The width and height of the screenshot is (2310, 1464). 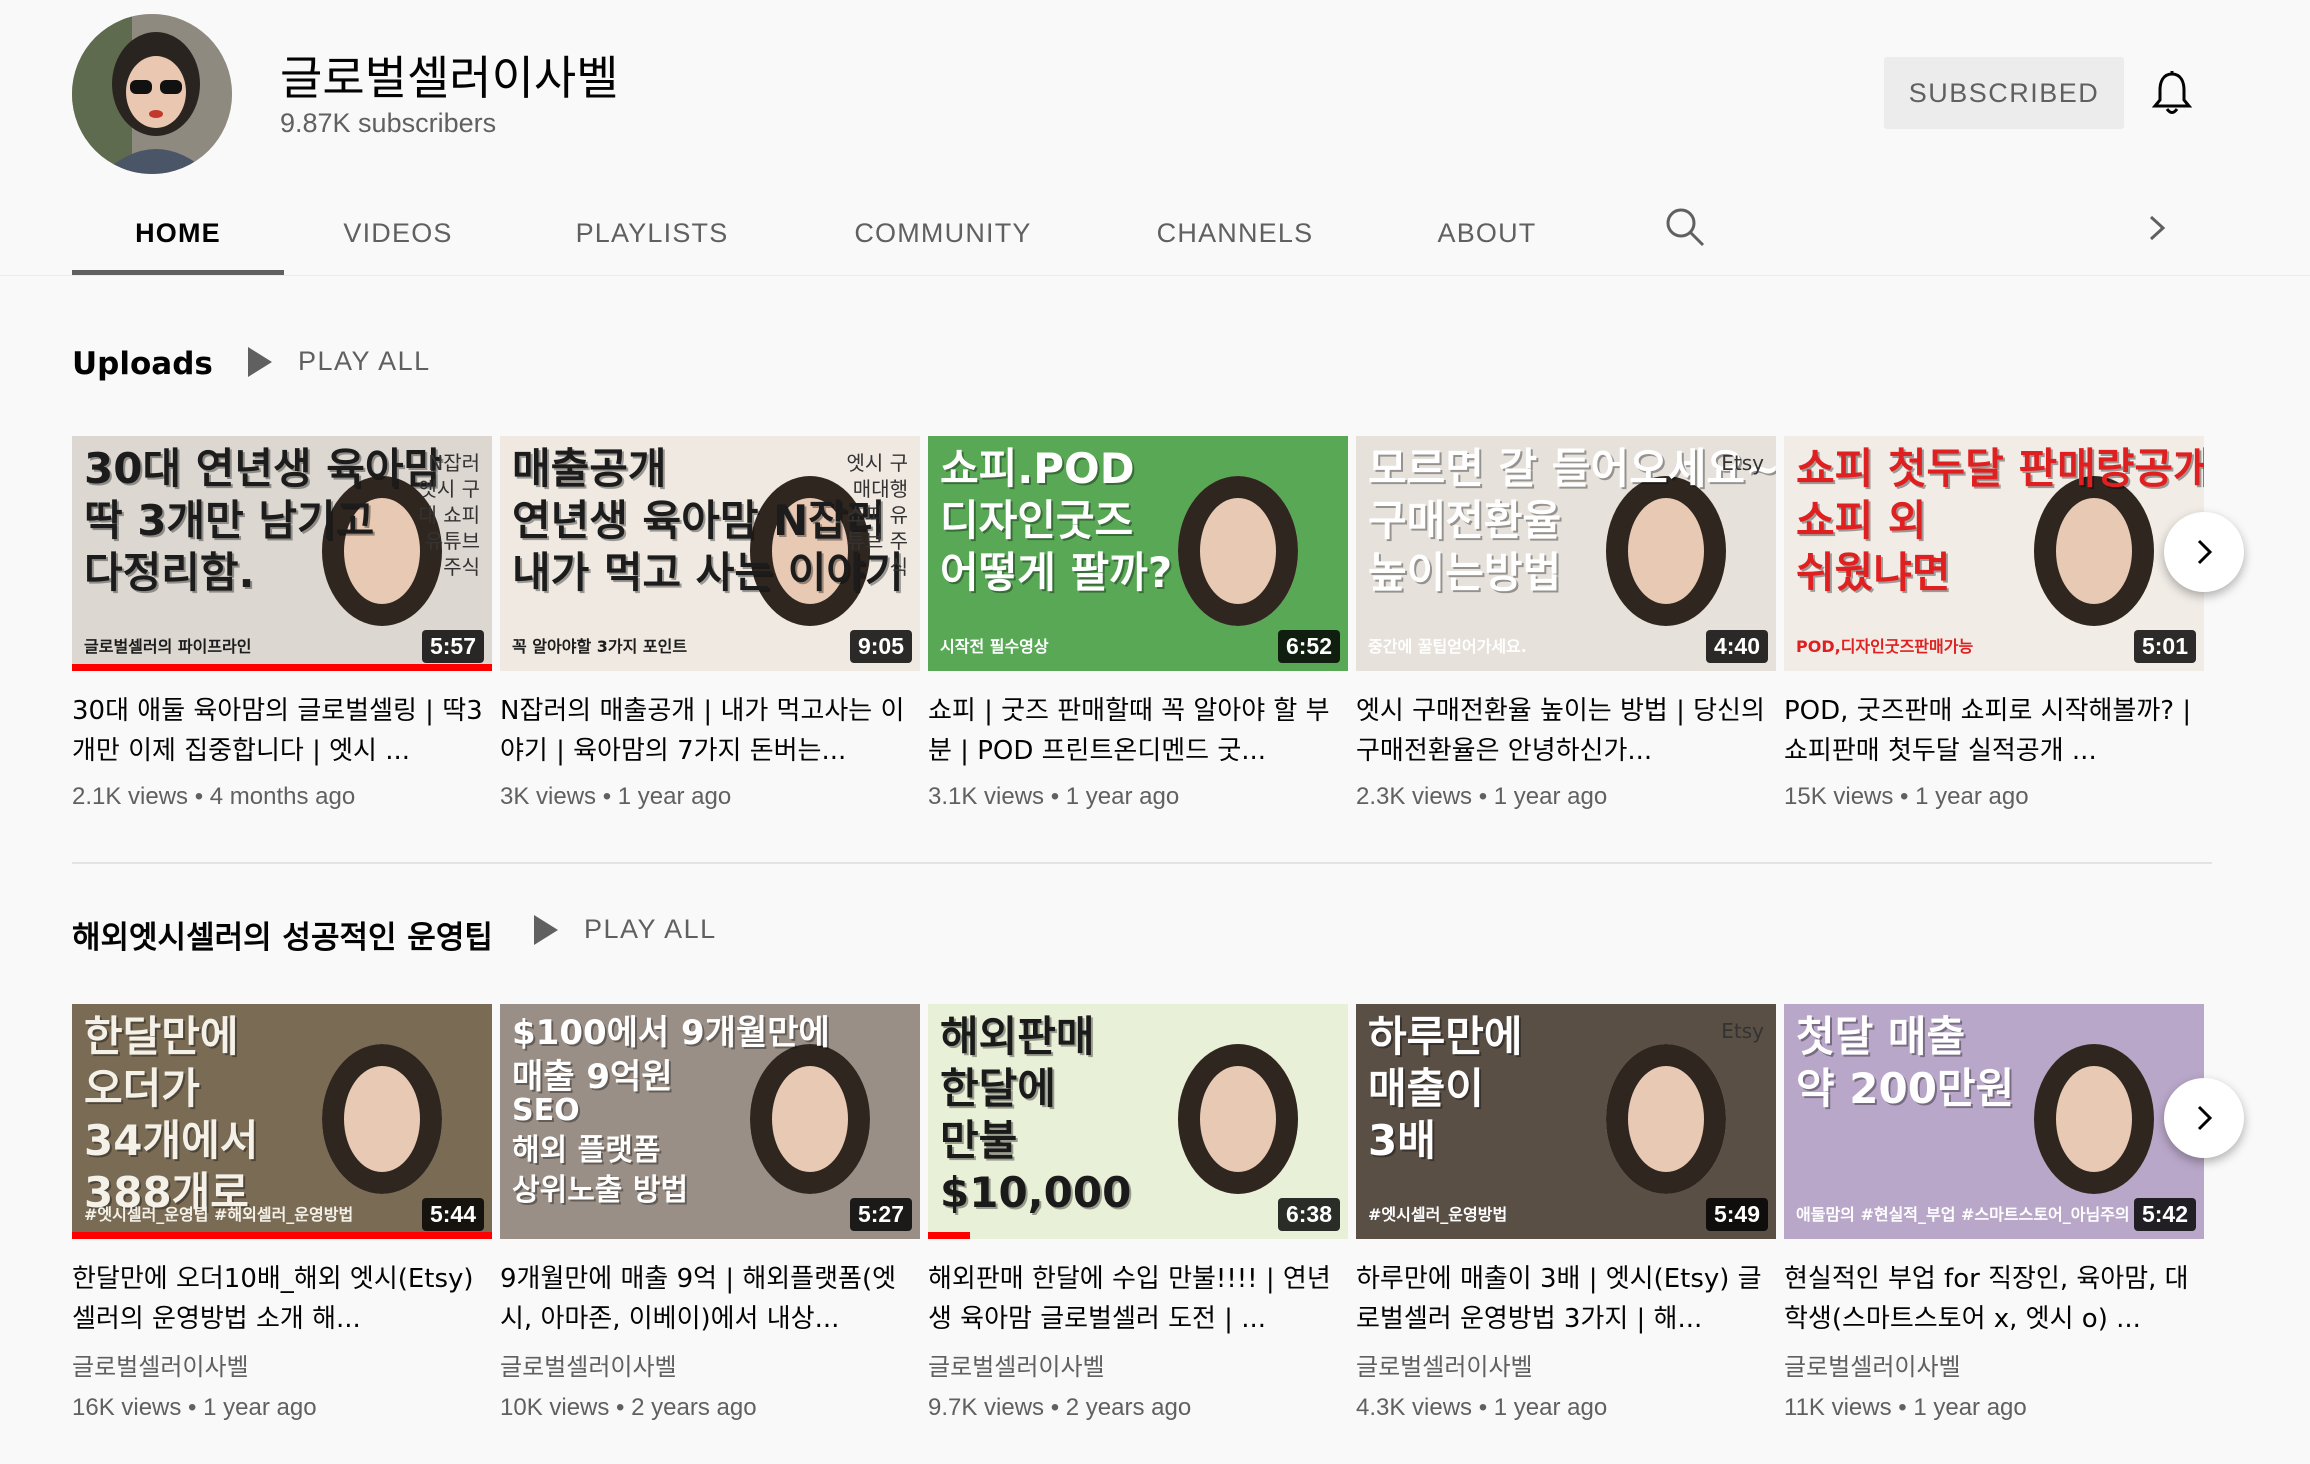 I want to click on play-all-playlist: PLAY ALL, so click(x=625, y=929).